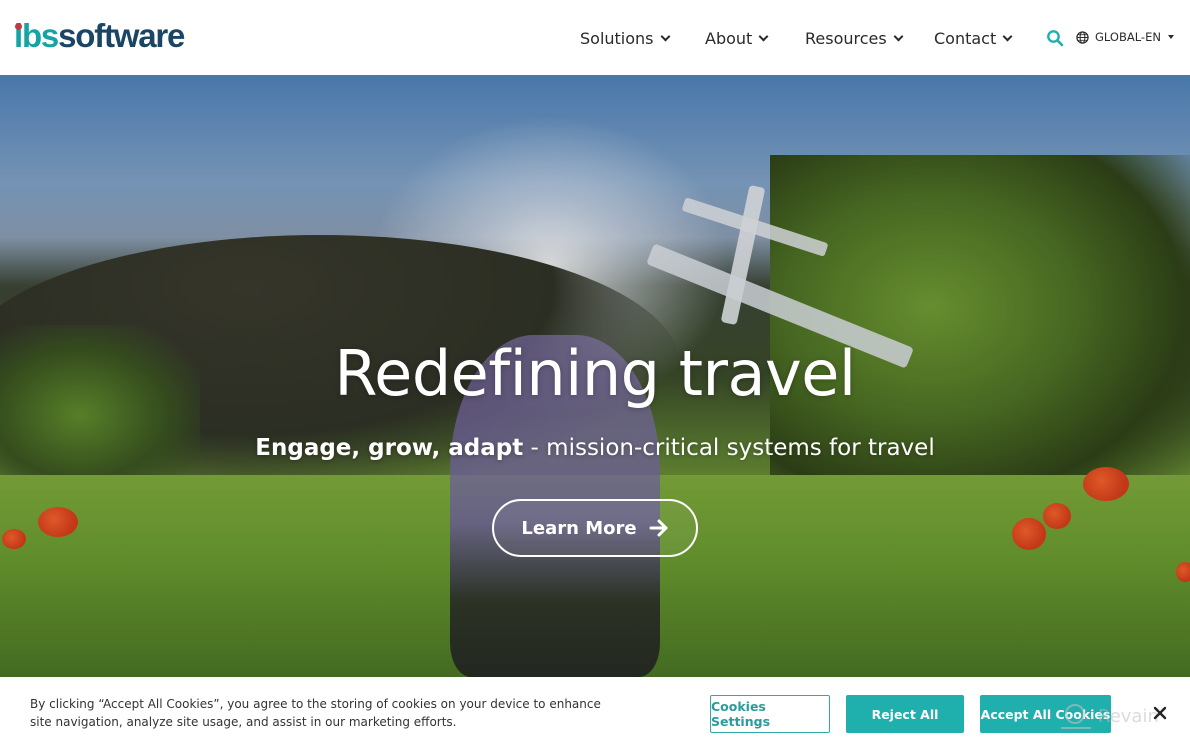 The image size is (1190, 753). I want to click on close-icon, so click(1160, 713).